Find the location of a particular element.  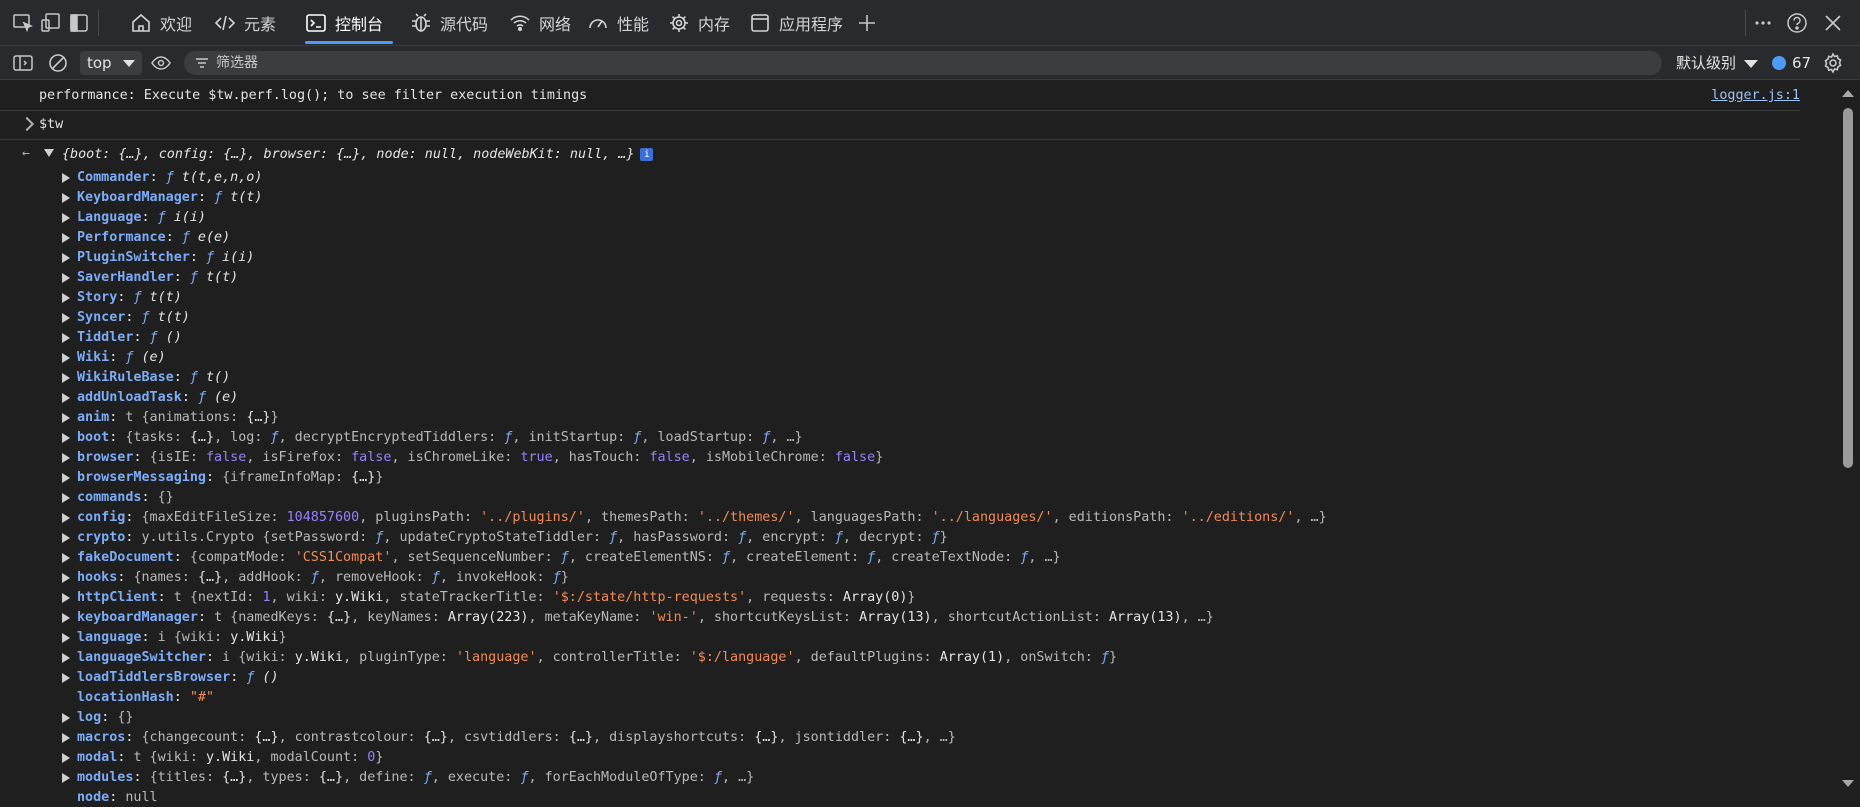

live-expression-eye-icon is located at coordinates (161, 63).